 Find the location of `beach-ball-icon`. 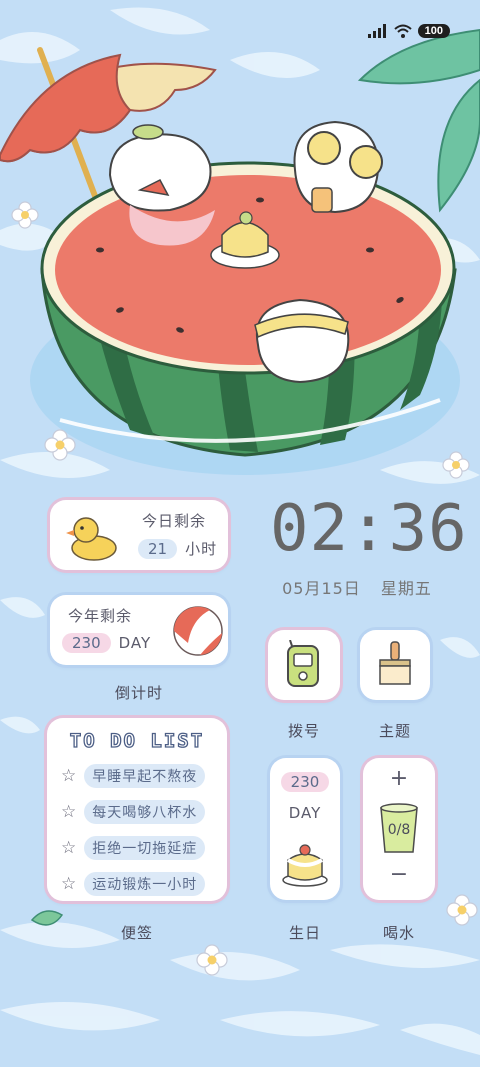

beach-ball-icon is located at coordinates (198, 631).